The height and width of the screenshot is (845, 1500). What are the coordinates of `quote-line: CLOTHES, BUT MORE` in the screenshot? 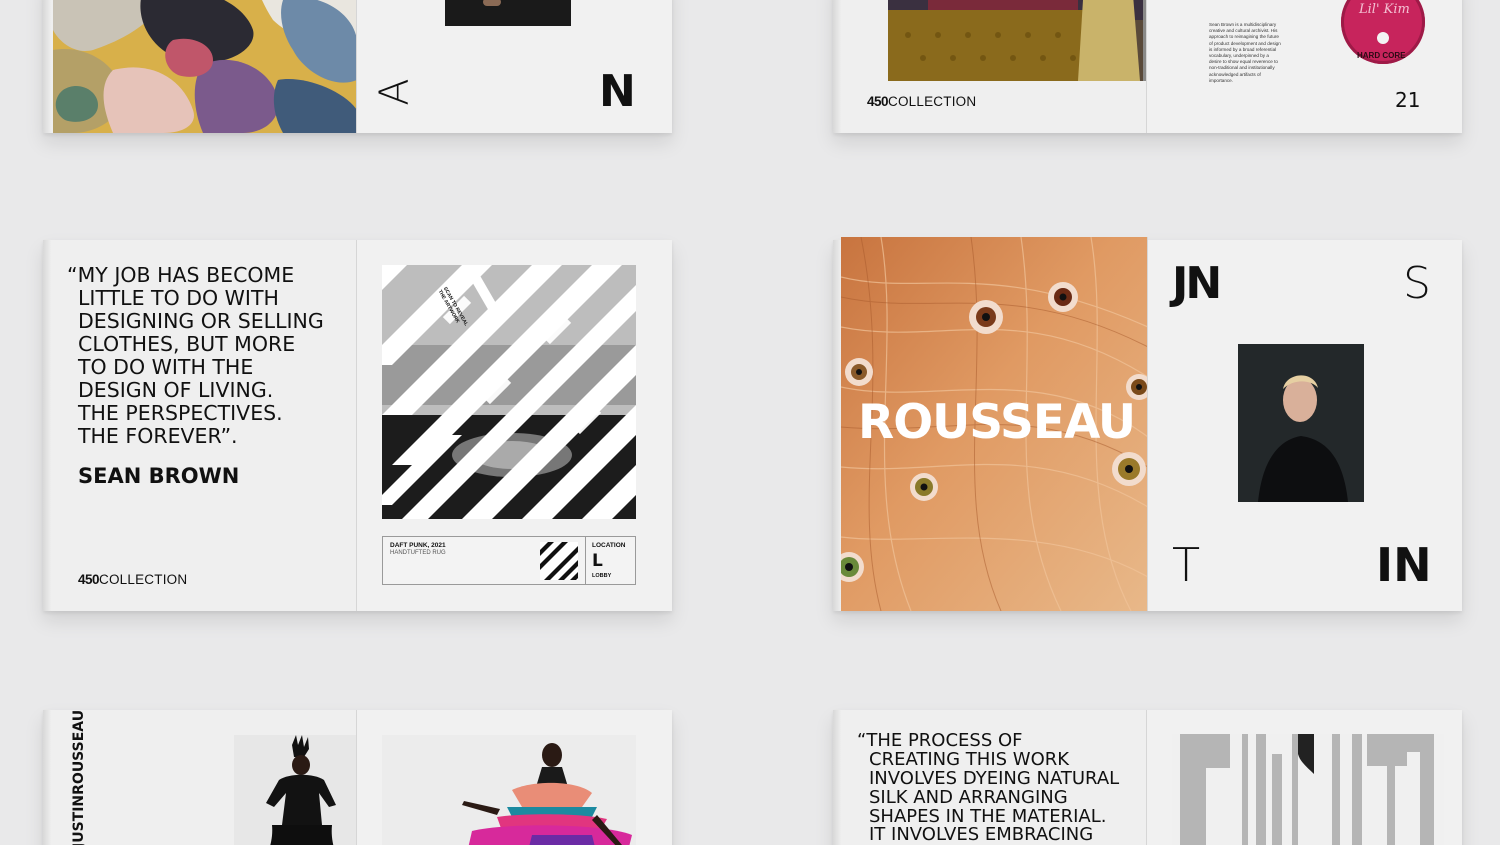 It's located at (187, 343).